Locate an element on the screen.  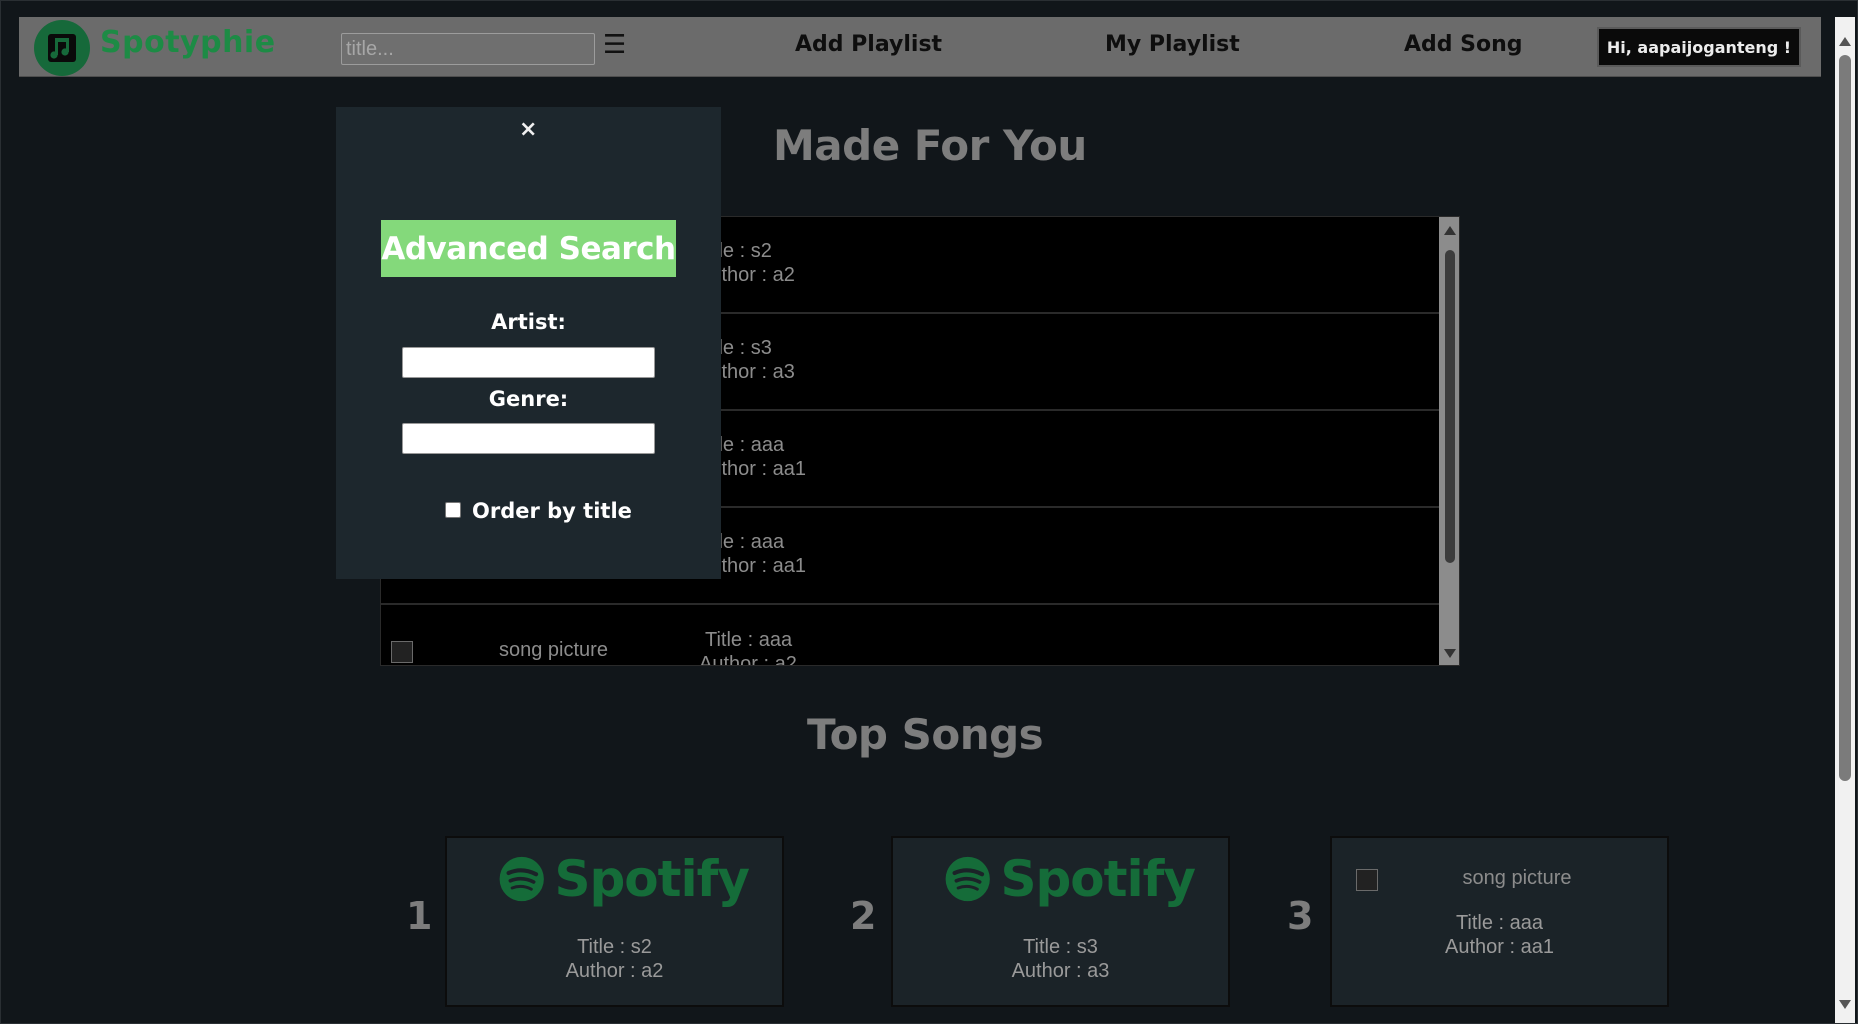
close-icon: × is located at coordinates (528, 129).